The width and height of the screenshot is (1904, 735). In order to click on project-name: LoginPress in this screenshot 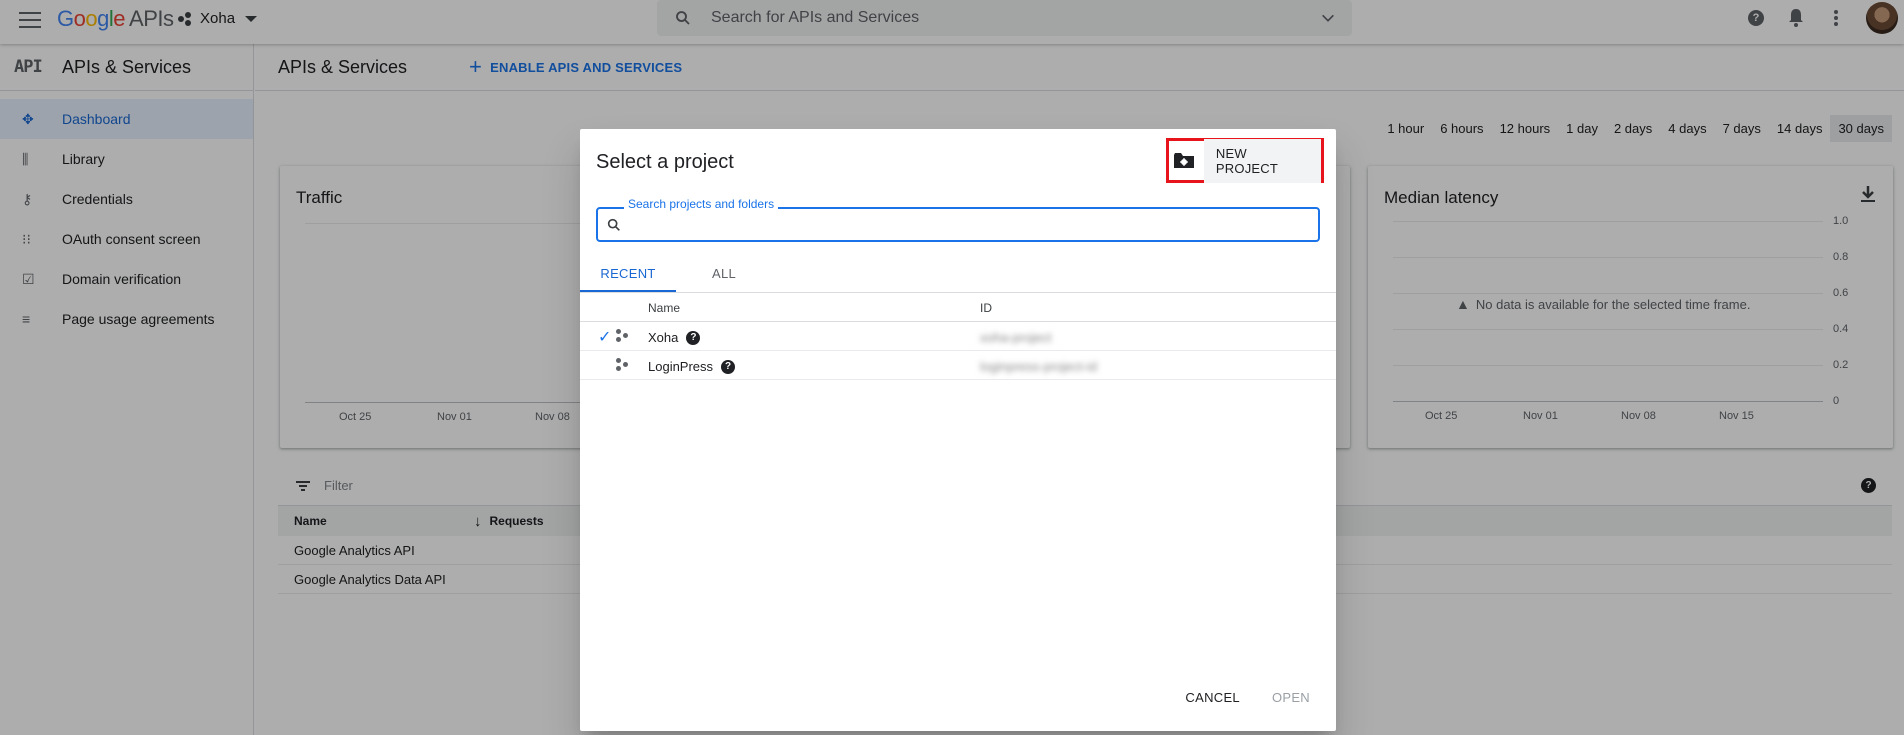, I will do `click(680, 366)`.